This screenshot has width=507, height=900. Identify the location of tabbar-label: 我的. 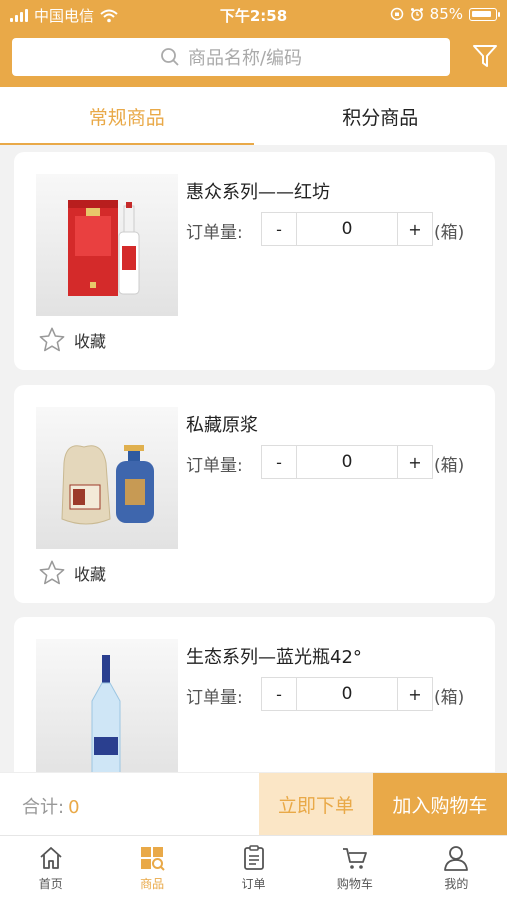
(456, 884).